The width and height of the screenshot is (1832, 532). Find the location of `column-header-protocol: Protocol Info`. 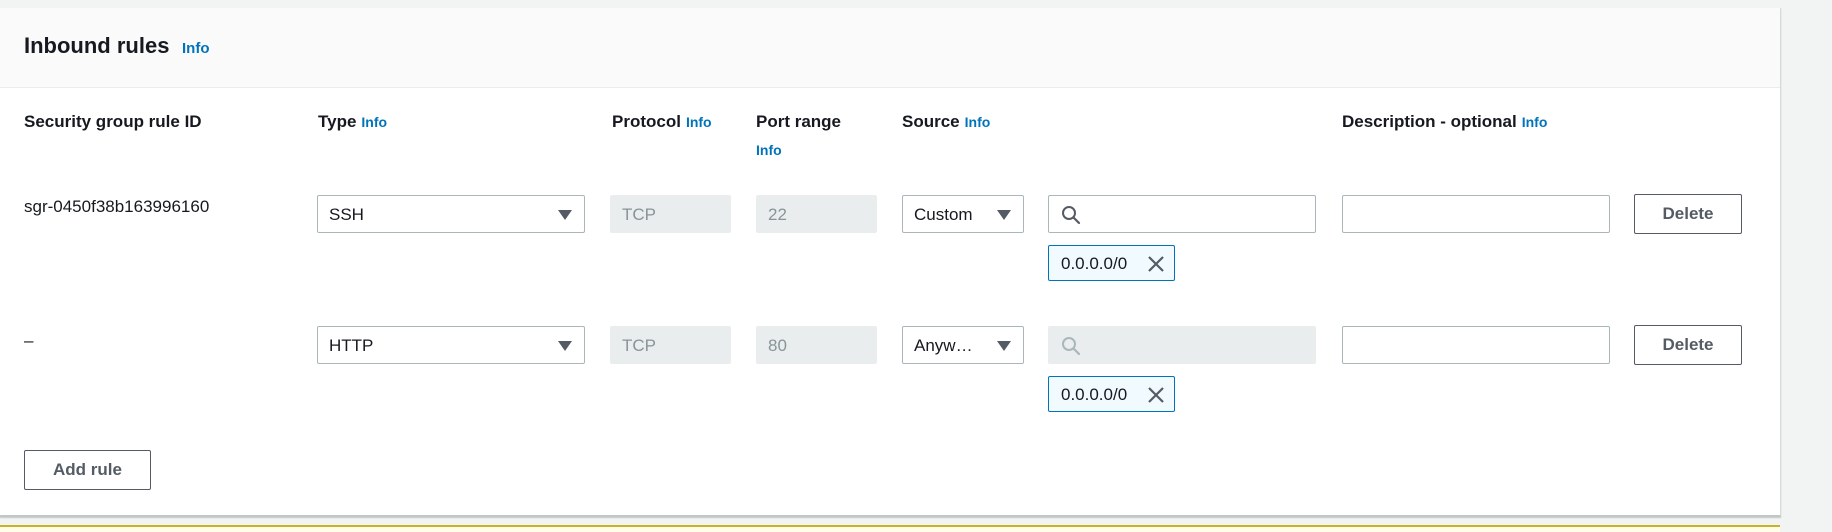

column-header-protocol: Protocol Info is located at coordinates (662, 121).